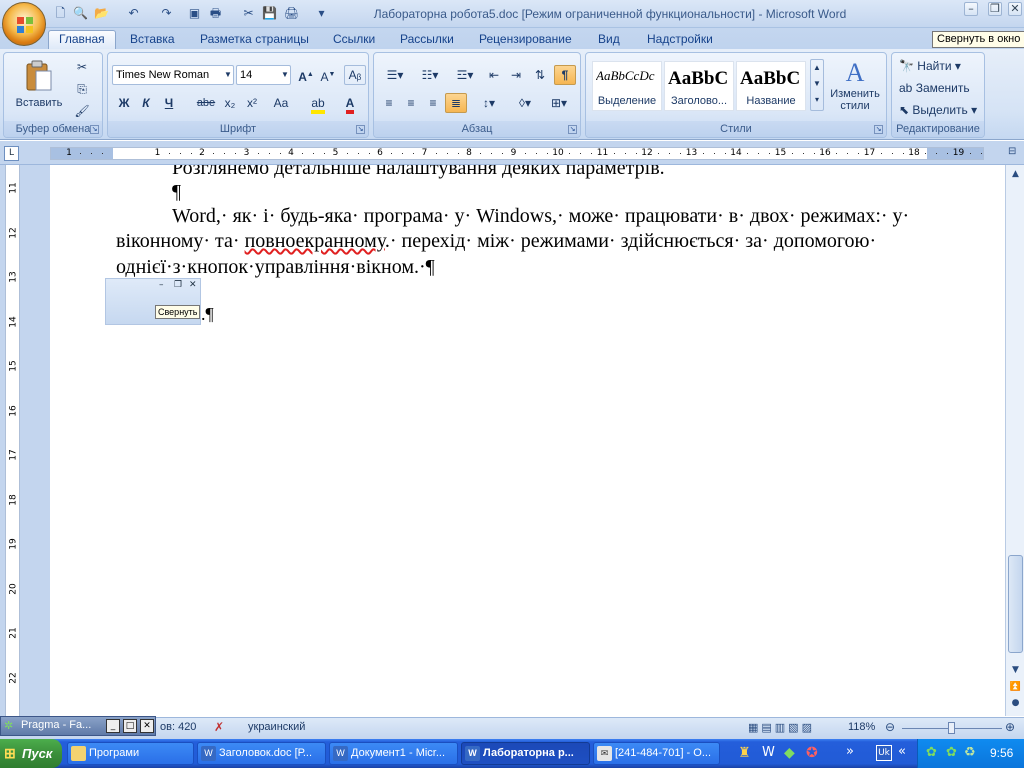 The width and height of the screenshot is (1024, 768). Describe the element at coordinates (789, 753) in the screenshot. I see `quicklaunch-app2-icon: ◆` at that location.